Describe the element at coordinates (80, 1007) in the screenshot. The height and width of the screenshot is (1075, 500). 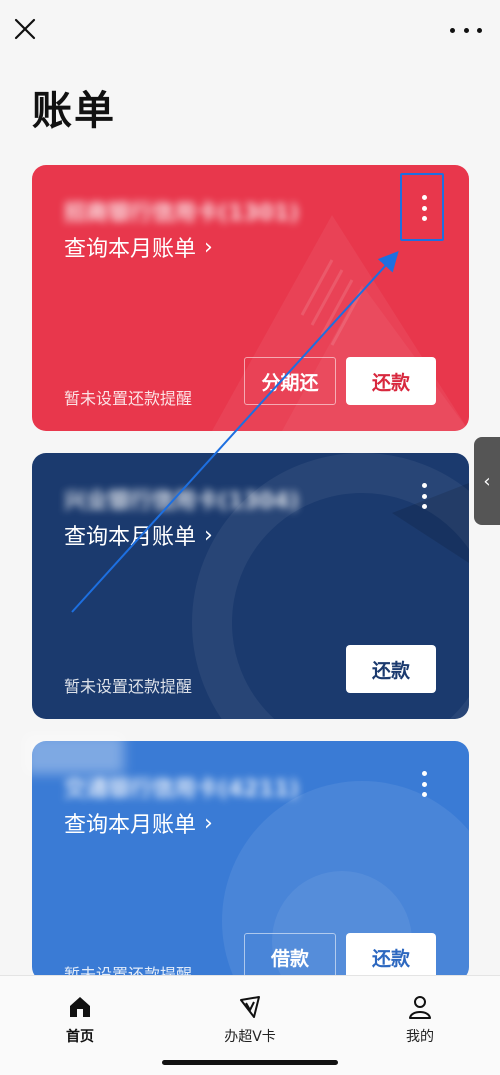
I see `home-icon` at that location.